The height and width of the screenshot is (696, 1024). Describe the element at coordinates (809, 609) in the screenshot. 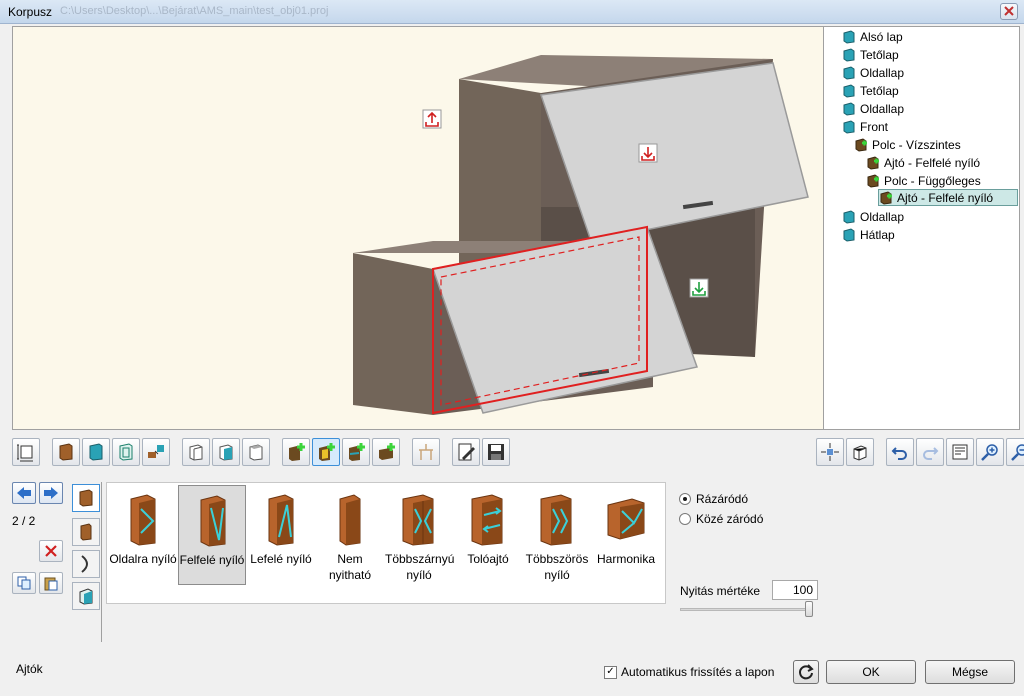

I see `opening-slider-thumb` at that location.